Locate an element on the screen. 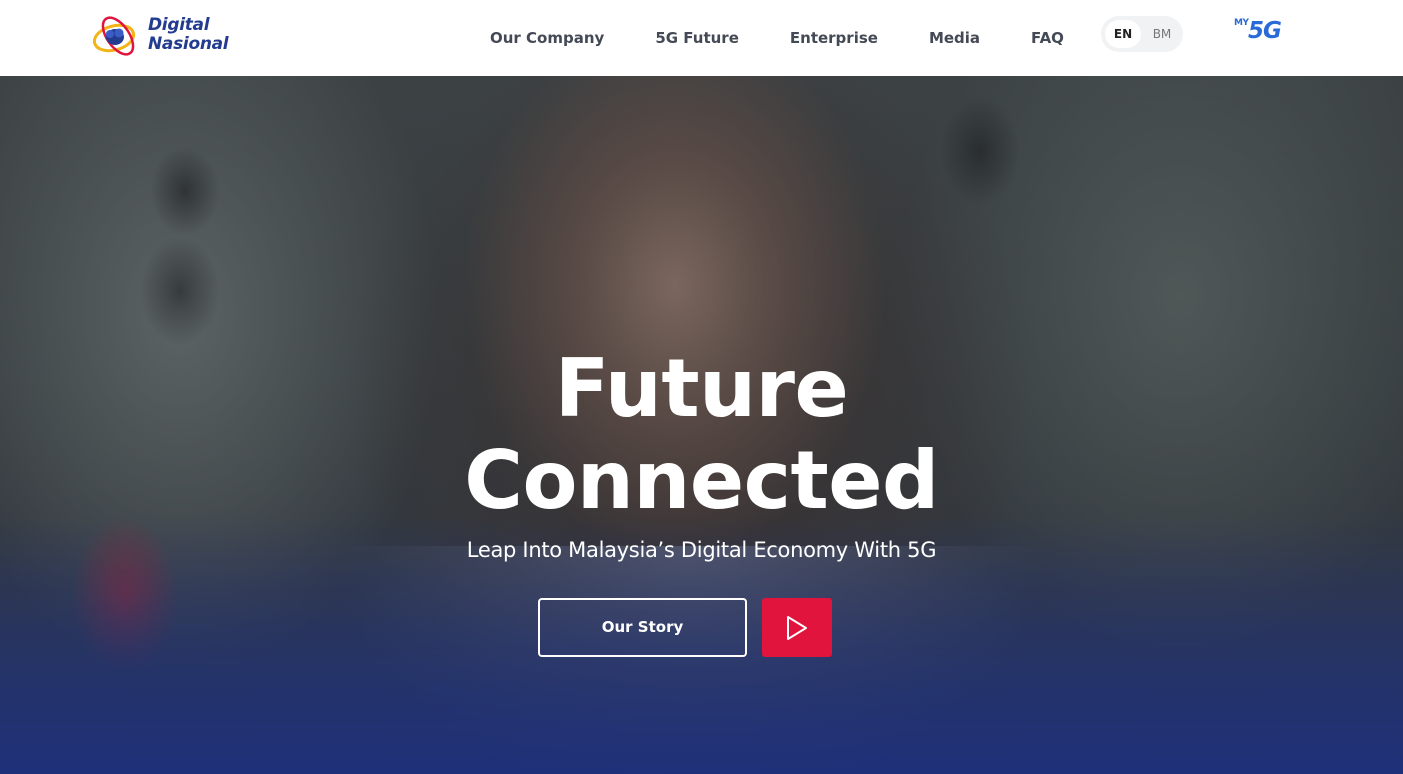  logo-text: Digital Nasional is located at coordinates (188, 34).